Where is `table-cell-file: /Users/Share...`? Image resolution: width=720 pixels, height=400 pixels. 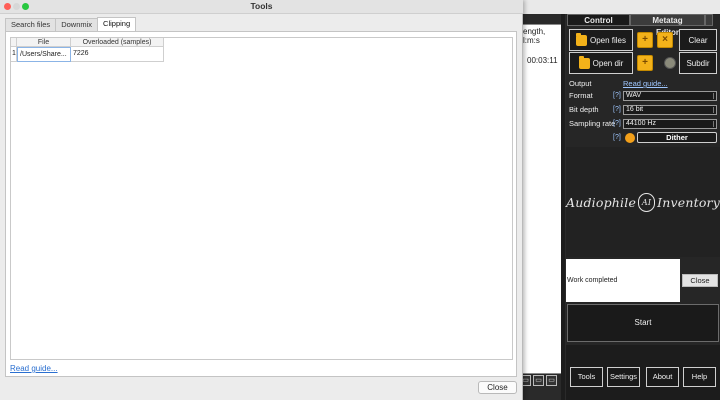
table-cell-file: /Users/Share... is located at coordinates (44, 54).